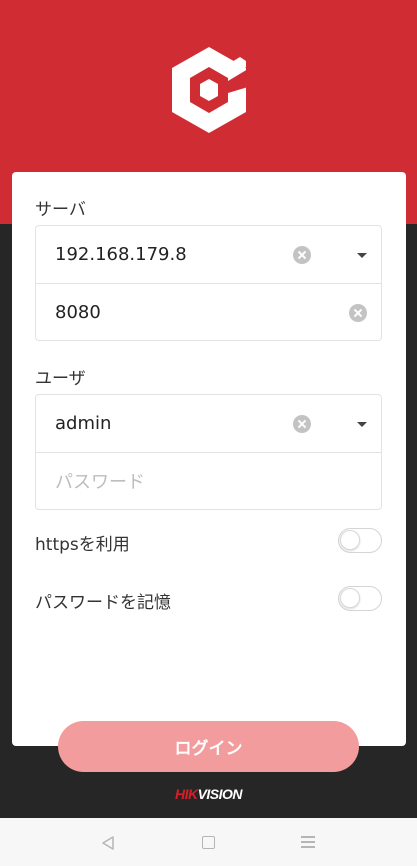 The height and width of the screenshot is (866, 417). I want to click on password-input: パスワード, so click(100, 481).